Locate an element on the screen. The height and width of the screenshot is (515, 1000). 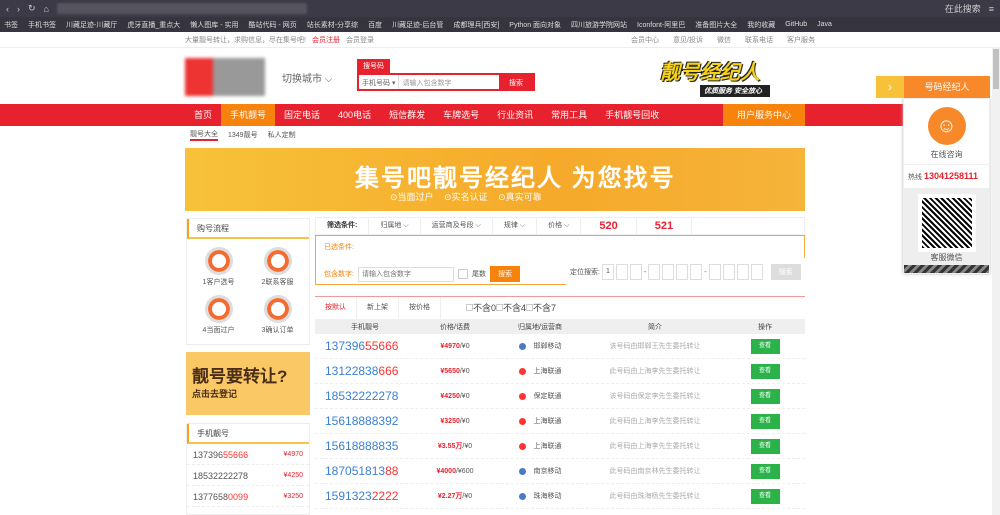
phone-number: 18532222278 is located at coordinates (365, 396).